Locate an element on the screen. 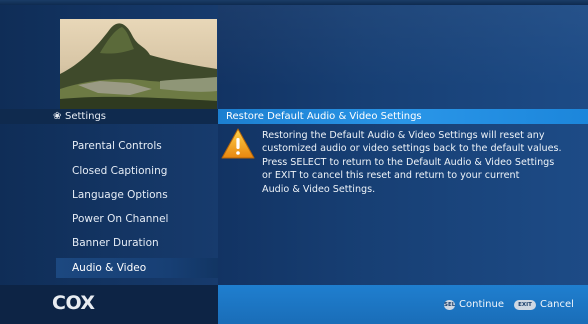  dialog-title: Restore Default Audio & Video Settings is located at coordinates (403, 116).